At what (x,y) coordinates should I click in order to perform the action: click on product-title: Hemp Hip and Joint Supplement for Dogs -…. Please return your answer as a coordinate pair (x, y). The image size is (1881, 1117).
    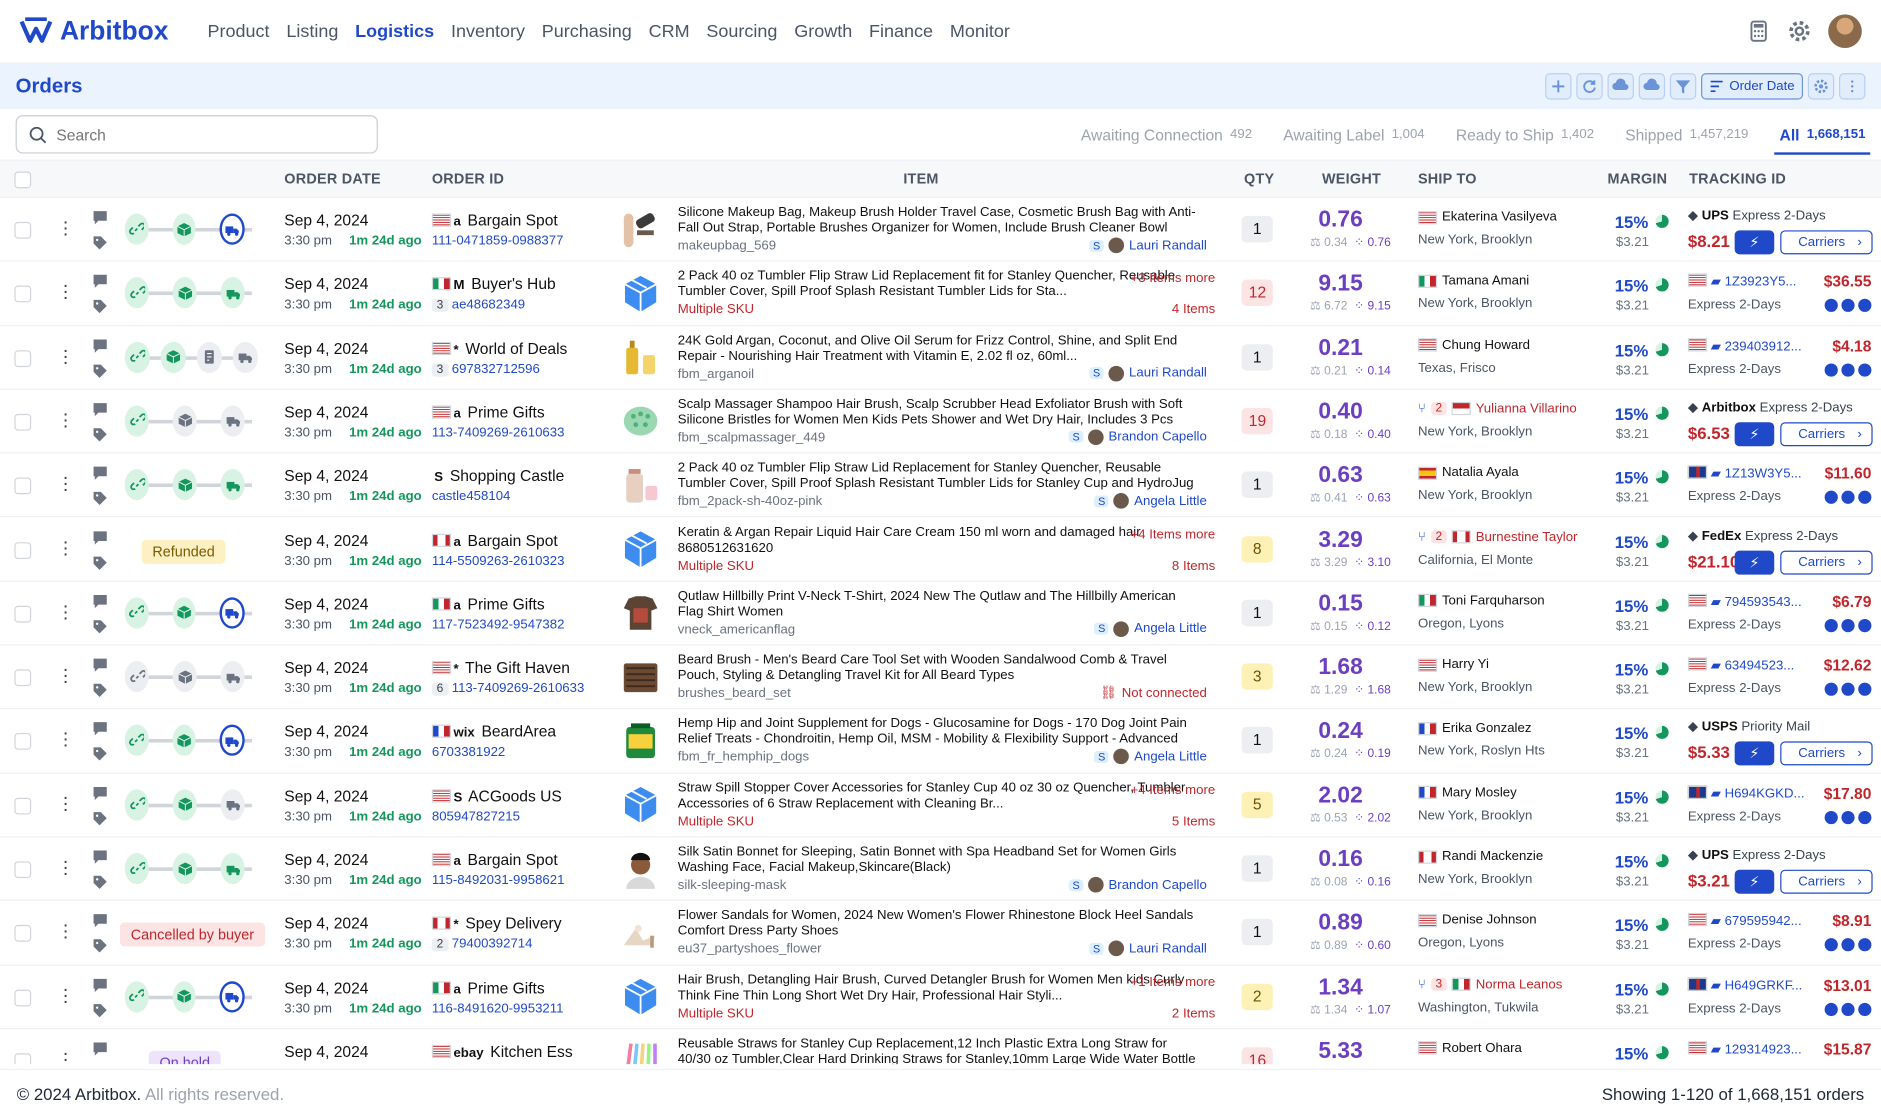
    Looking at the image, I should click on (937, 732).